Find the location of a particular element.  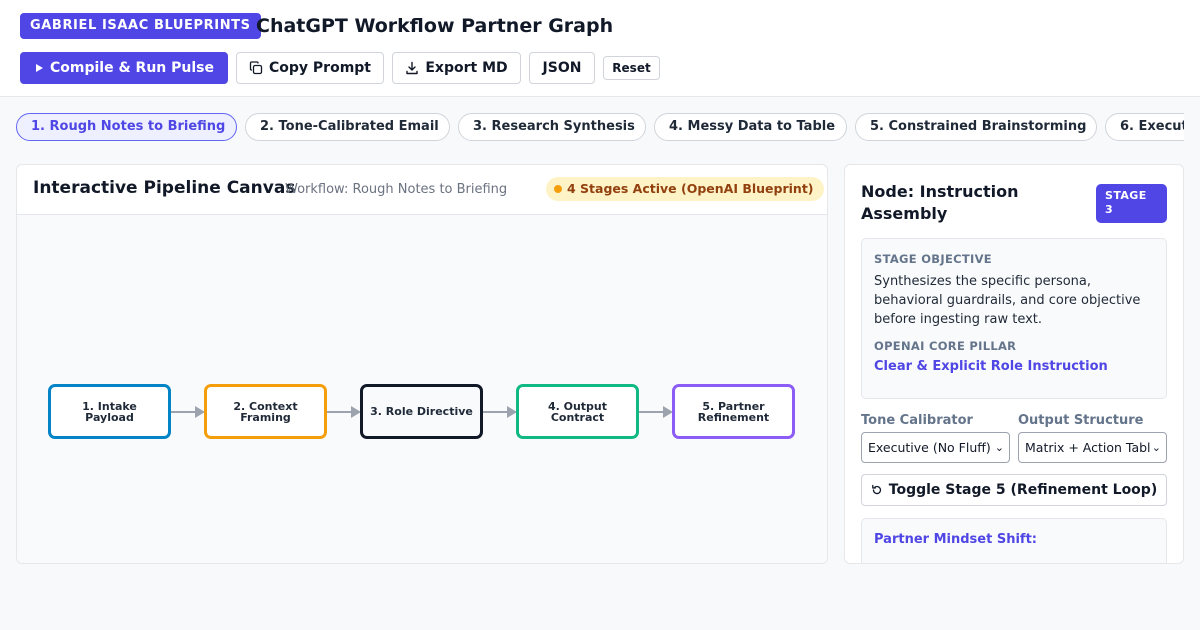

tone-select: Executive (No Fluff) ⌄ is located at coordinates (935, 447).